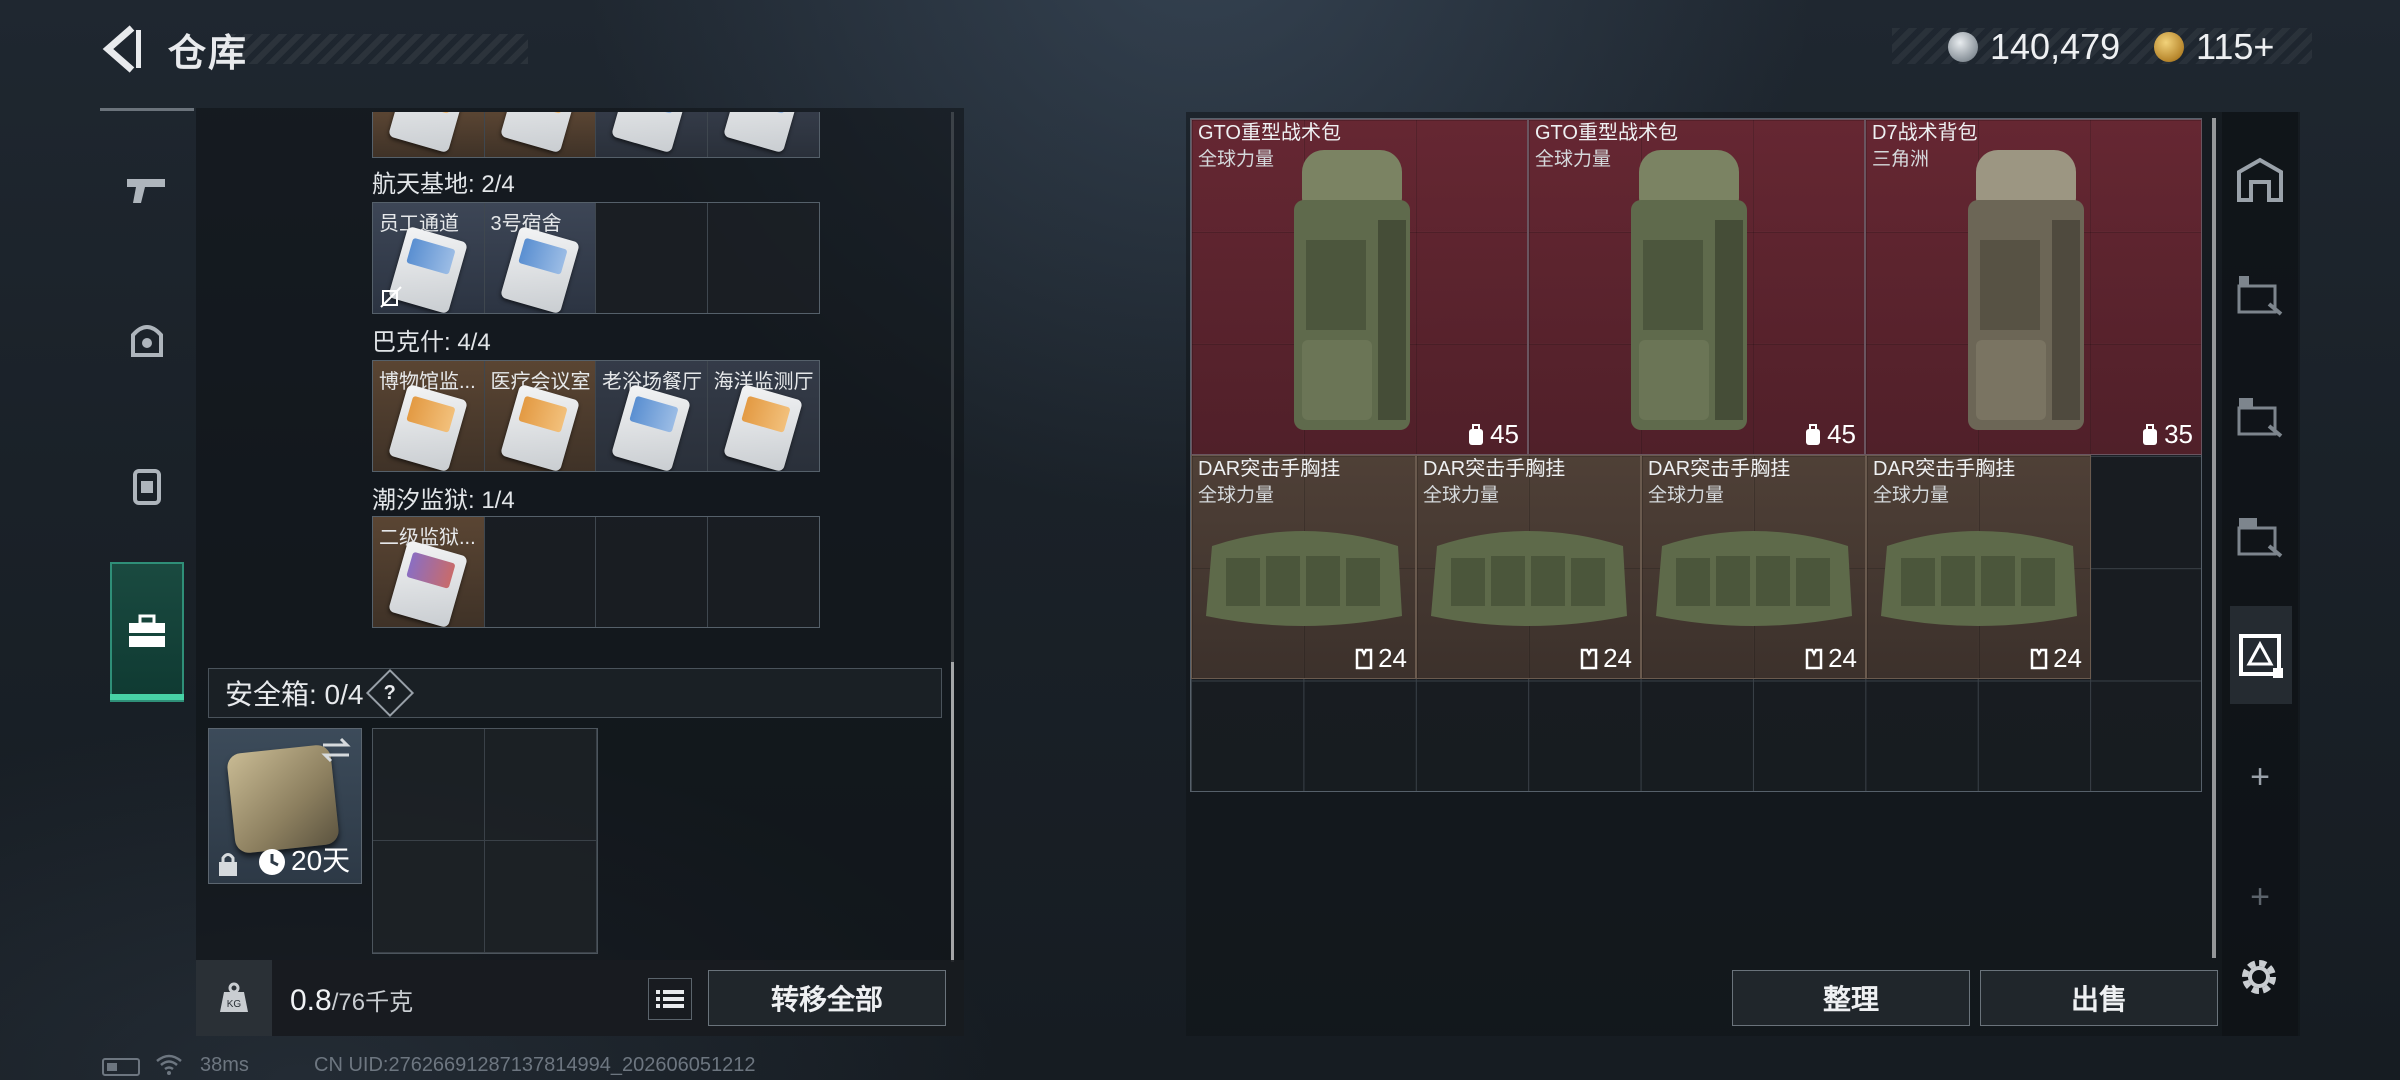  What do you see at coordinates (1851, 998) in the screenshot?
I see `sort-button: 整理` at bounding box center [1851, 998].